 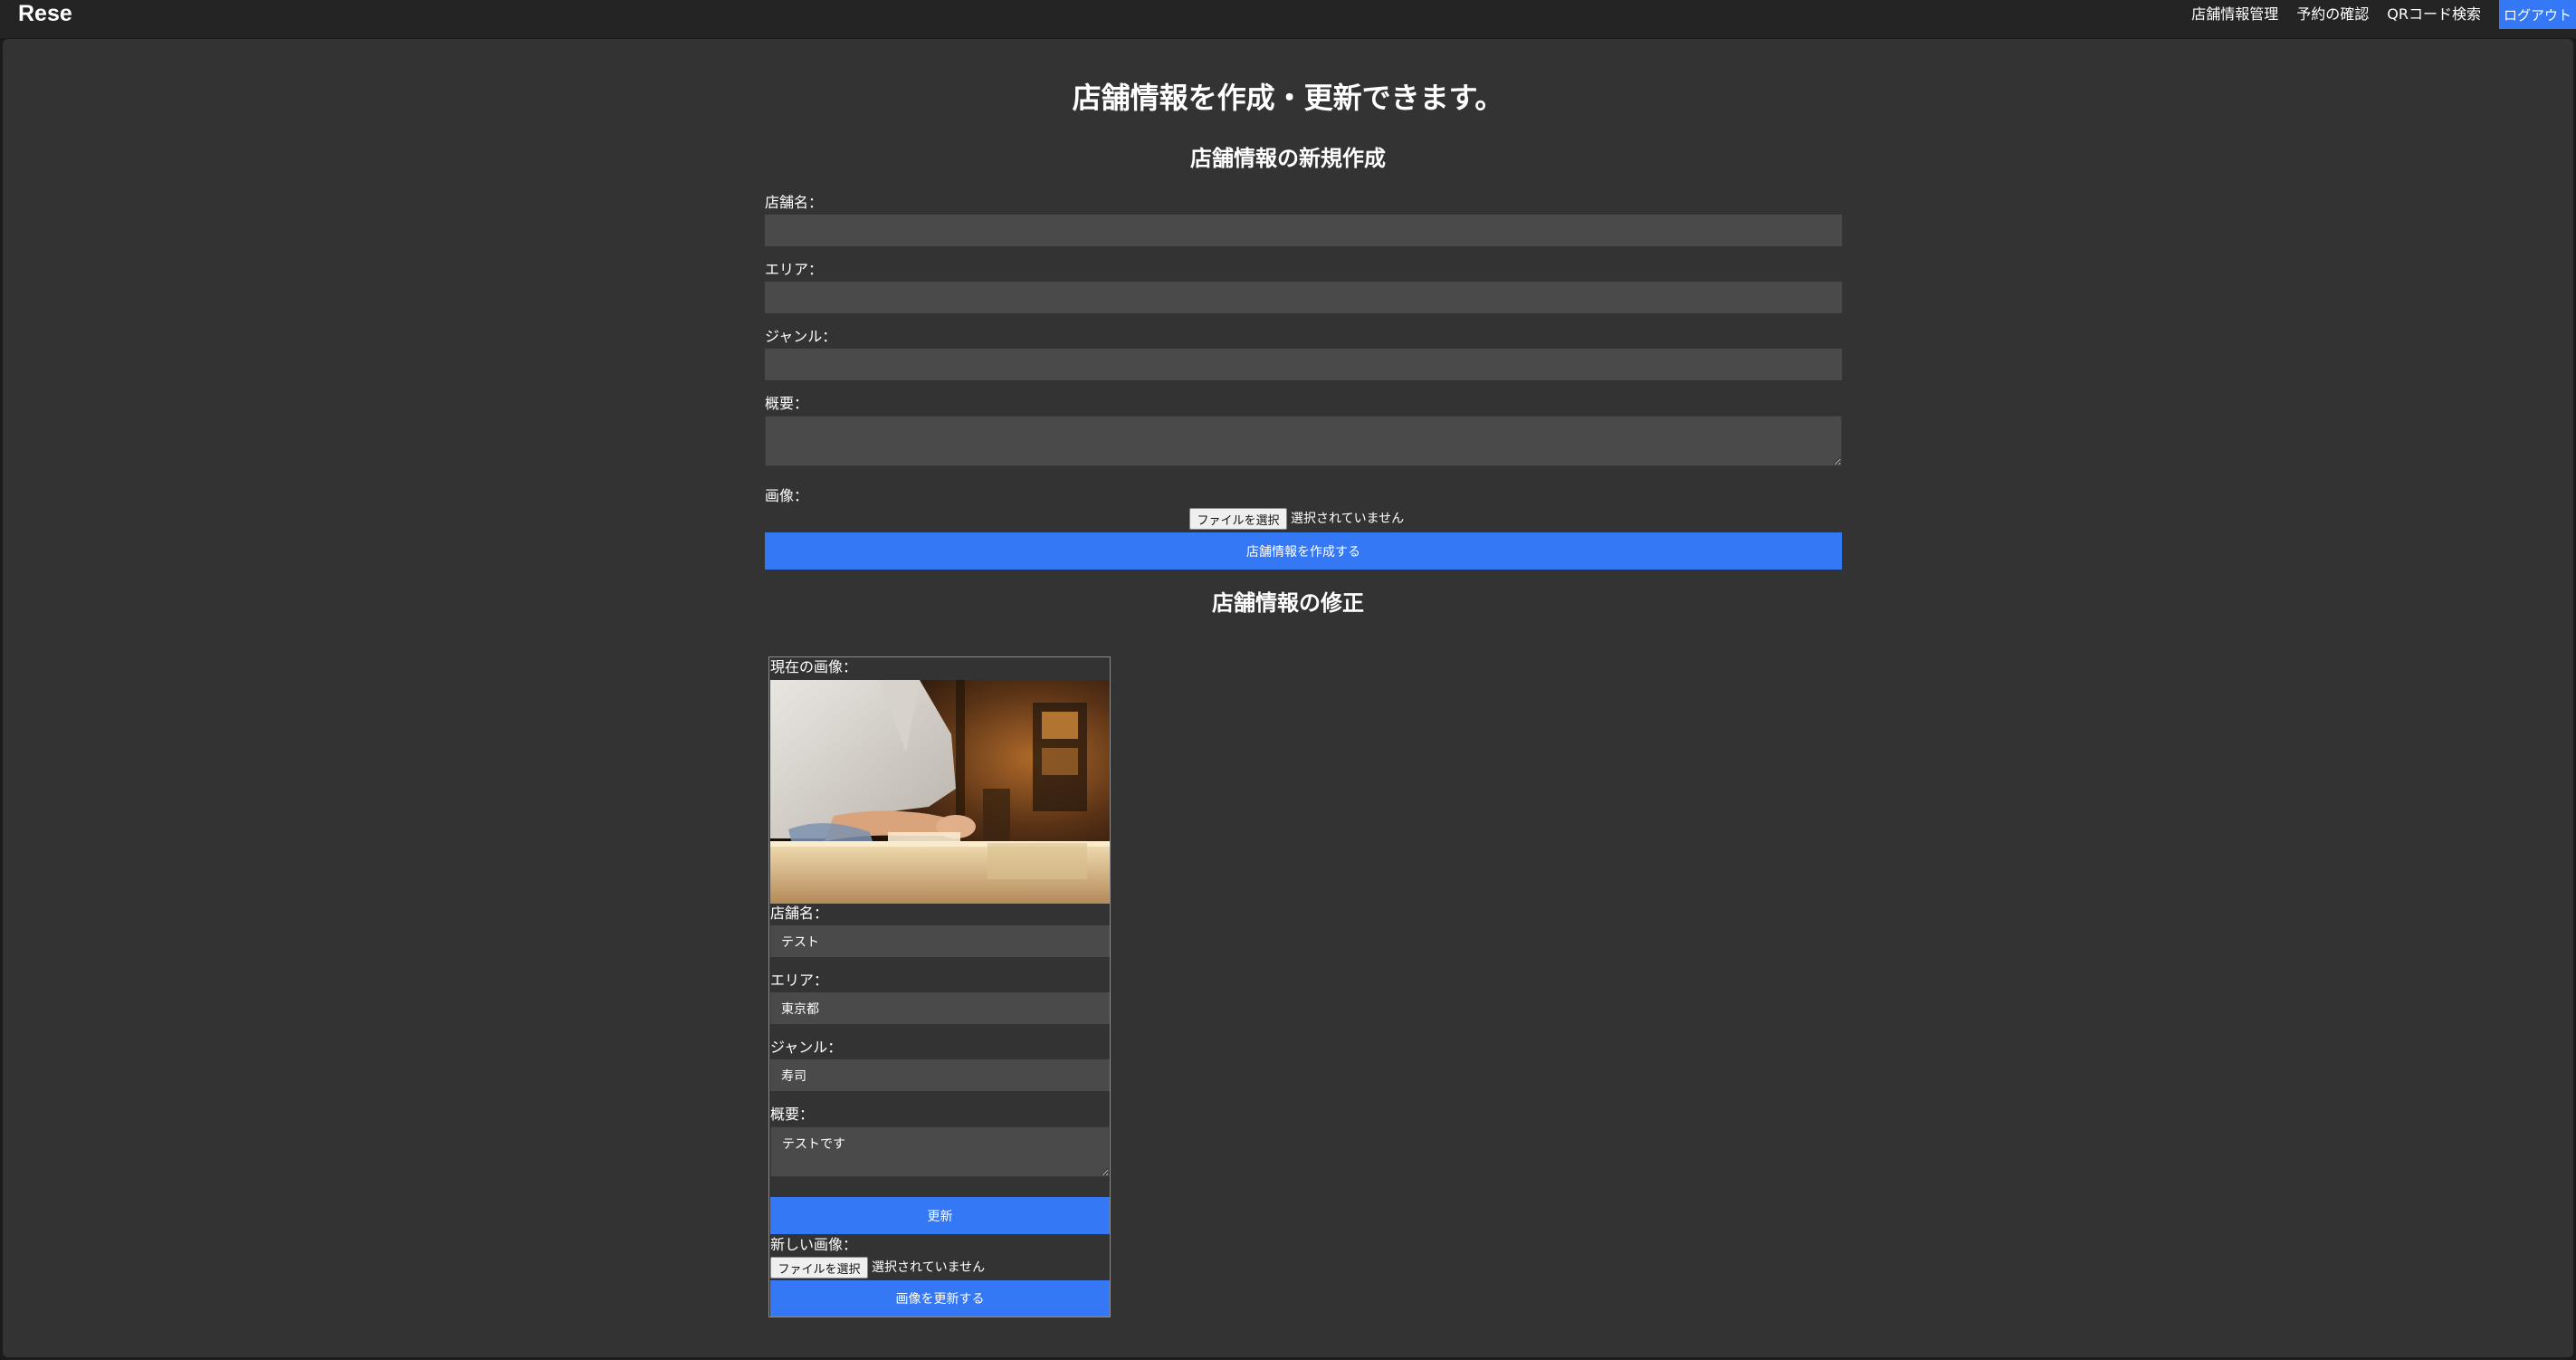 What do you see at coordinates (787, 496) in the screenshot?
I see `create-image-label: 画像：` at bounding box center [787, 496].